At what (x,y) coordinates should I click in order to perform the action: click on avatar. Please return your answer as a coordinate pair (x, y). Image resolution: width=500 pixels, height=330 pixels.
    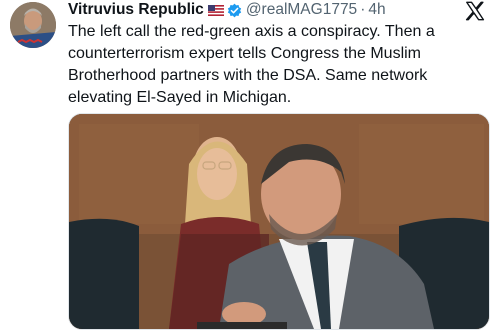
    Looking at the image, I should click on (33, 25).